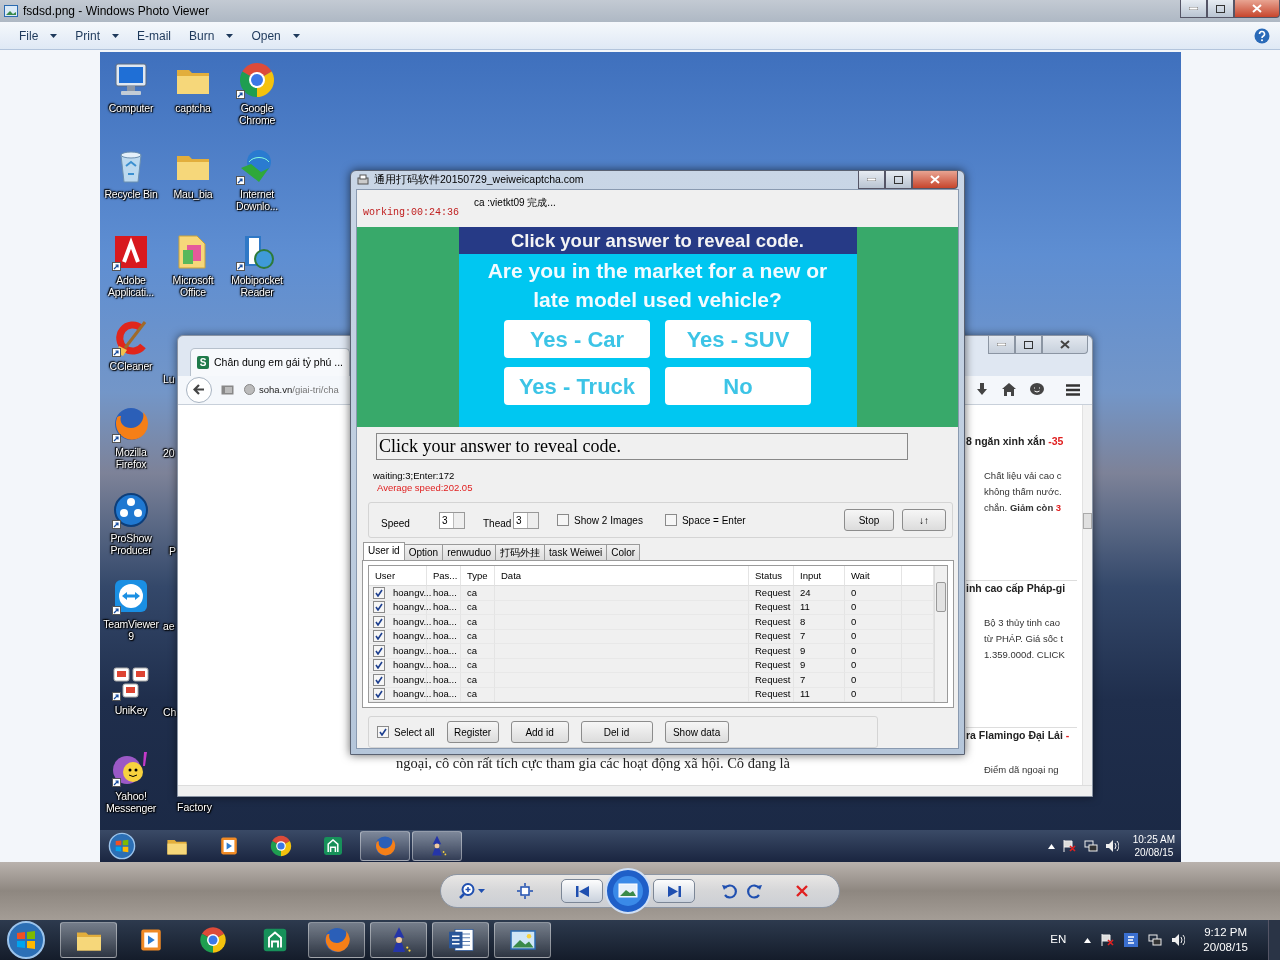  What do you see at coordinates (696, 732) in the screenshot?
I see `action-button: Show data` at bounding box center [696, 732].